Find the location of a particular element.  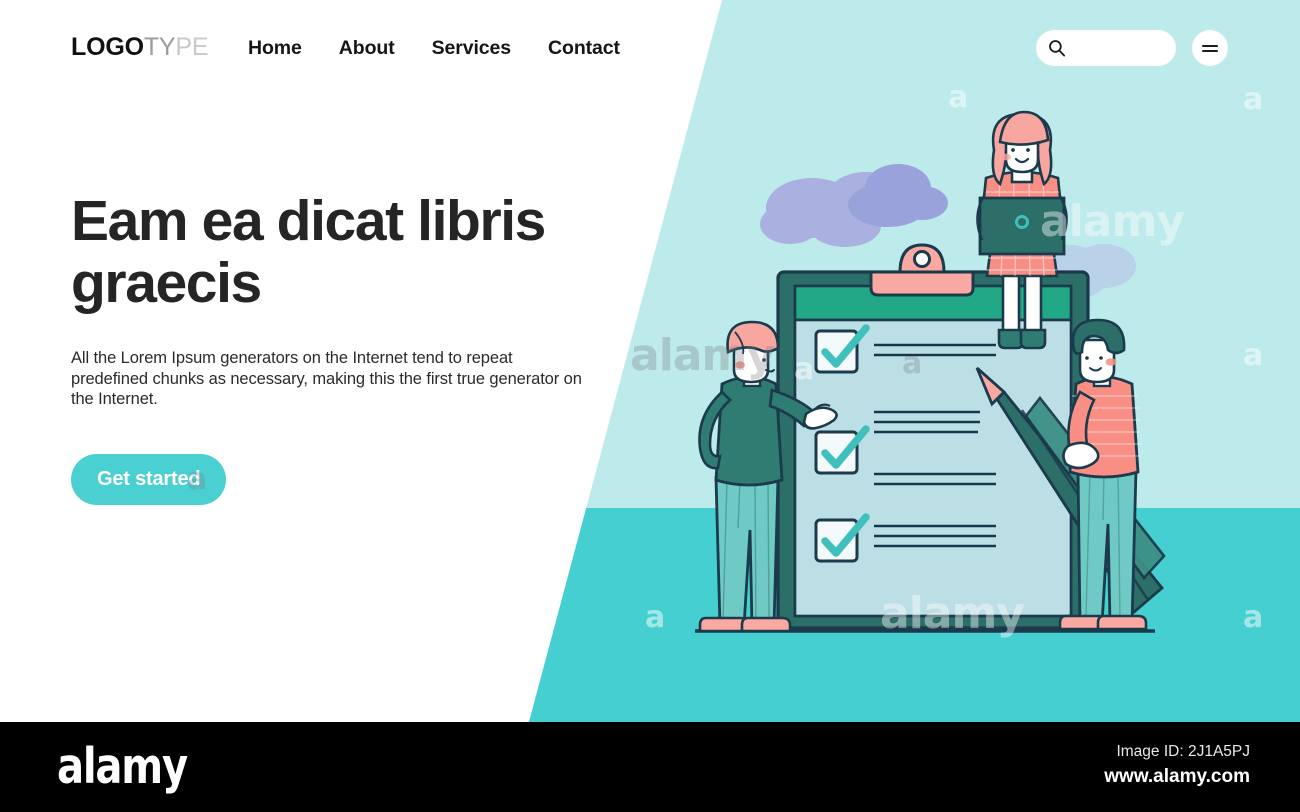

search-icon is located at coordinates (1057, 48).